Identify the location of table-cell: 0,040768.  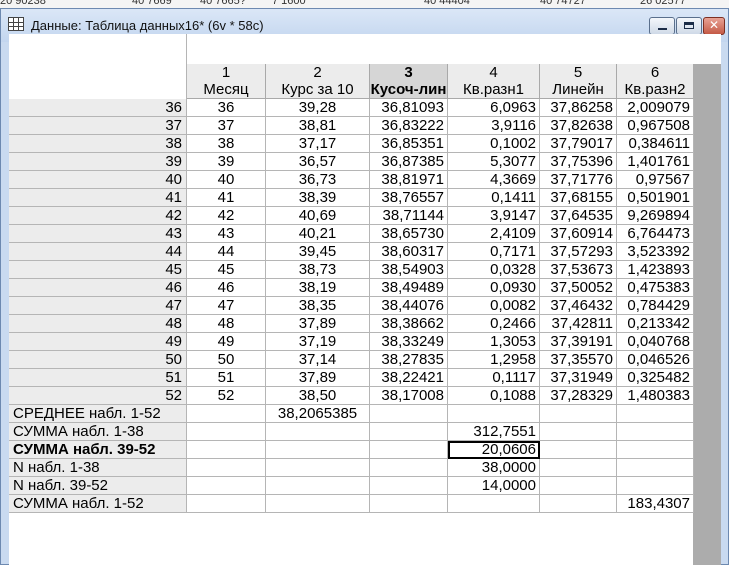
(655, 342).